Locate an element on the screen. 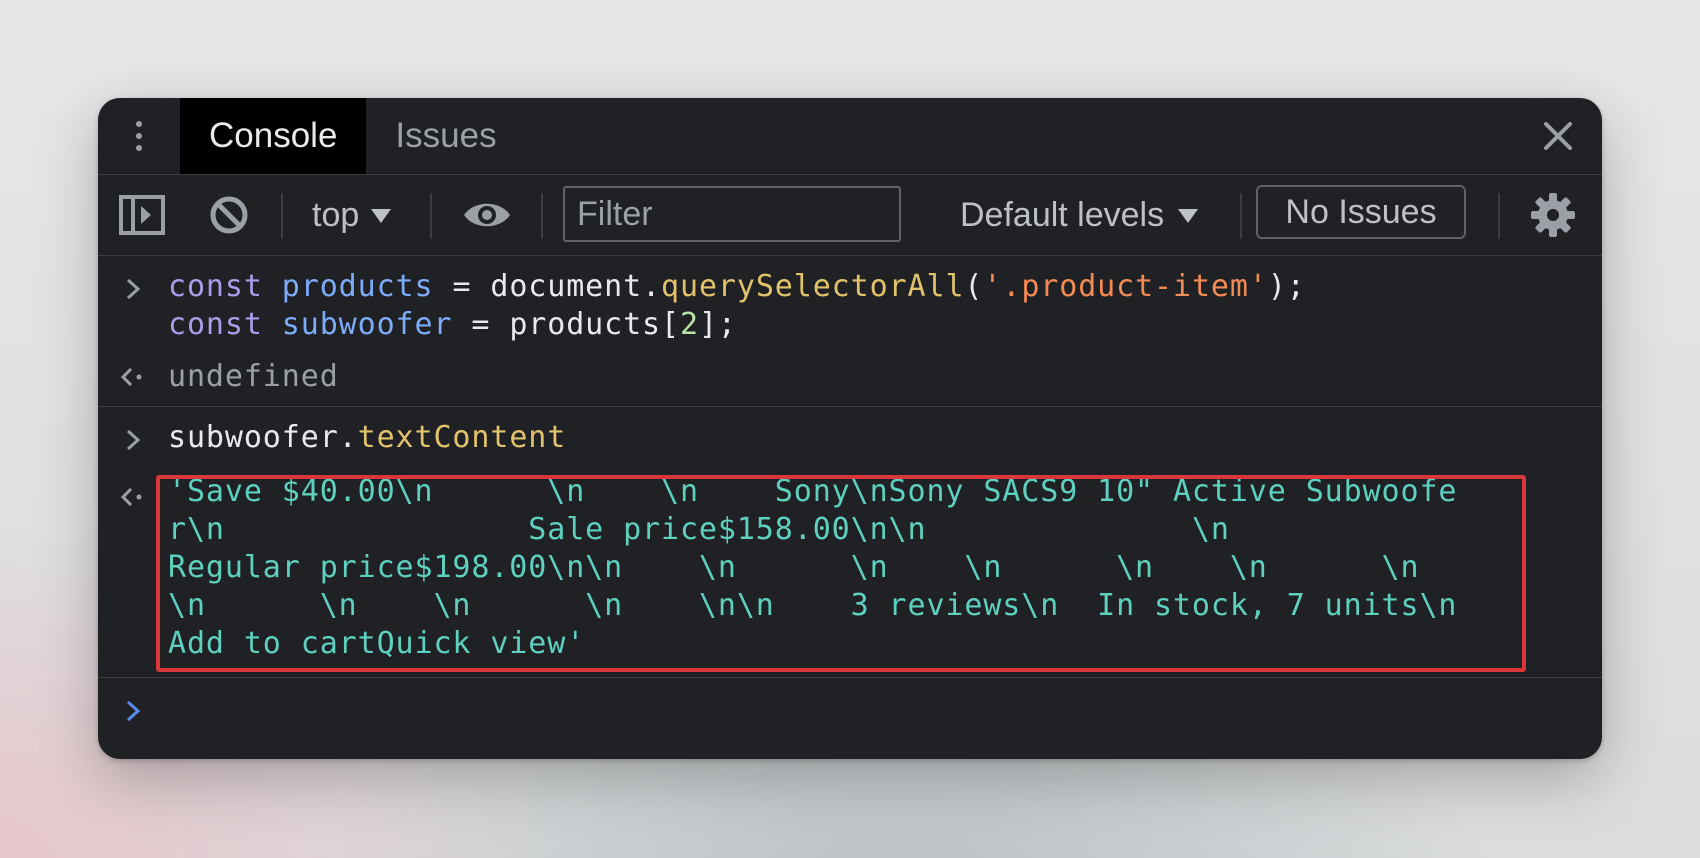  tab-issues: Issues is located at coordinates (445, 136).